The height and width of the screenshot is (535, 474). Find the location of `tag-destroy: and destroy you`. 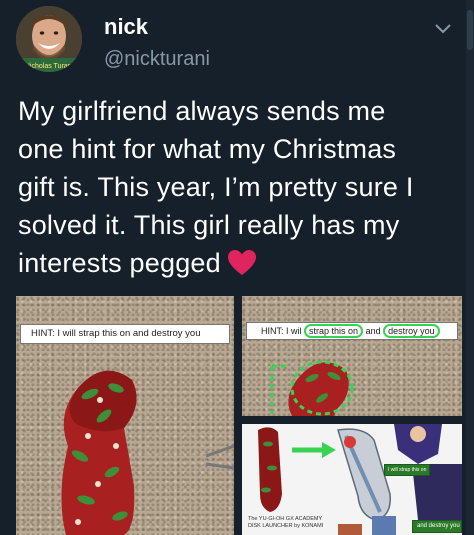

tag-destroy: and destroy you is located at coordinates (437, 526).